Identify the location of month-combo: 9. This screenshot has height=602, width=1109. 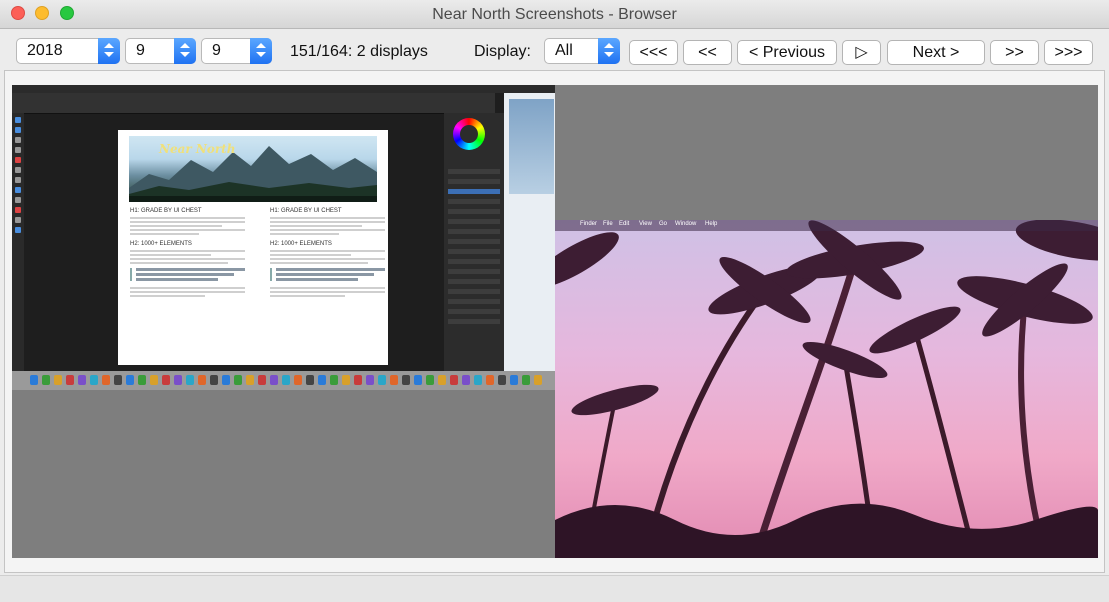
(160, 51).